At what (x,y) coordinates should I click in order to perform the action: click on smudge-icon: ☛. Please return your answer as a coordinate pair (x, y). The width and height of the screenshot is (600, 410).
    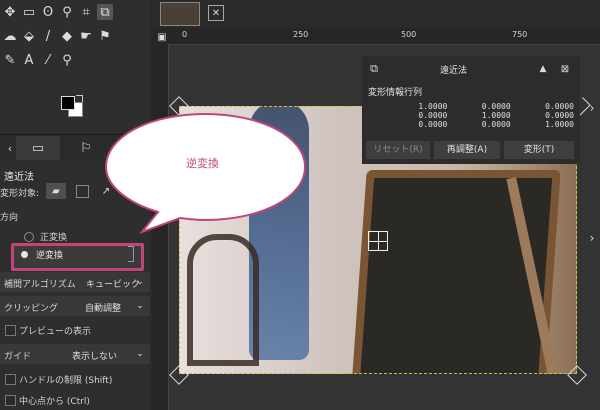
    Looking at the image, I should click on (86, 36).